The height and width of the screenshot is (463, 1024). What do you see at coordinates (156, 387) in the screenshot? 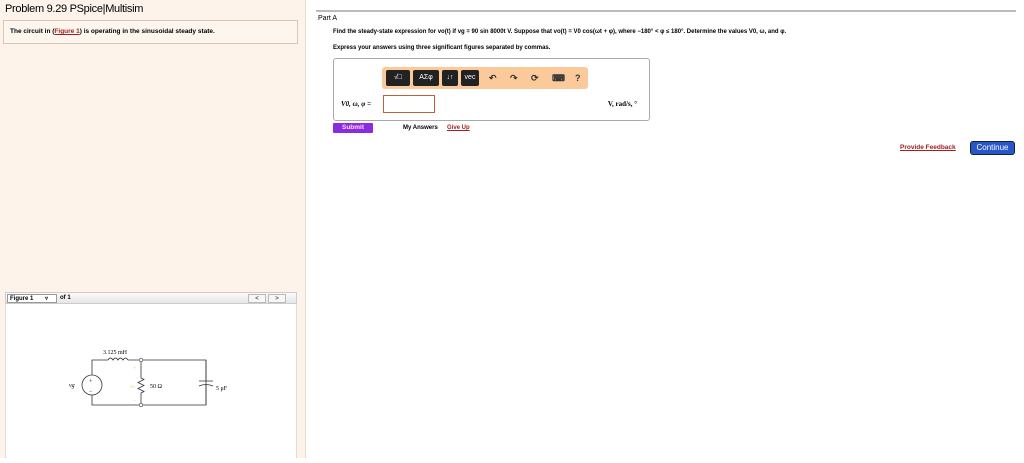
I see `resistor-label: 50 Ω` at bounding box center [156, 387].